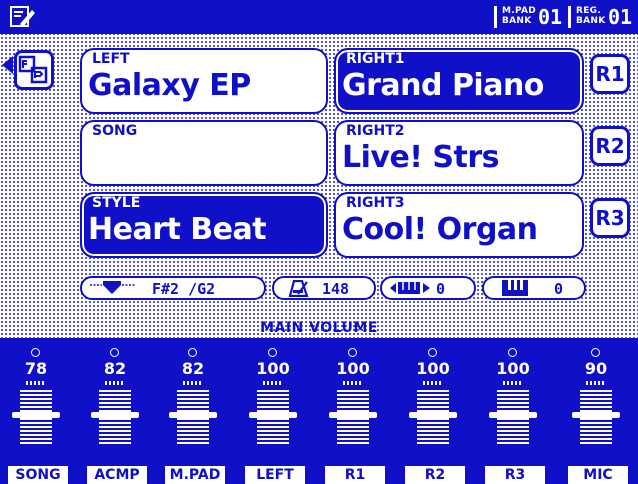 The image size is (638, 484). What do you see at coordinates (36, 368) in the screenshot?
I see `volume-value: 78` at bounding box center [36, 368].